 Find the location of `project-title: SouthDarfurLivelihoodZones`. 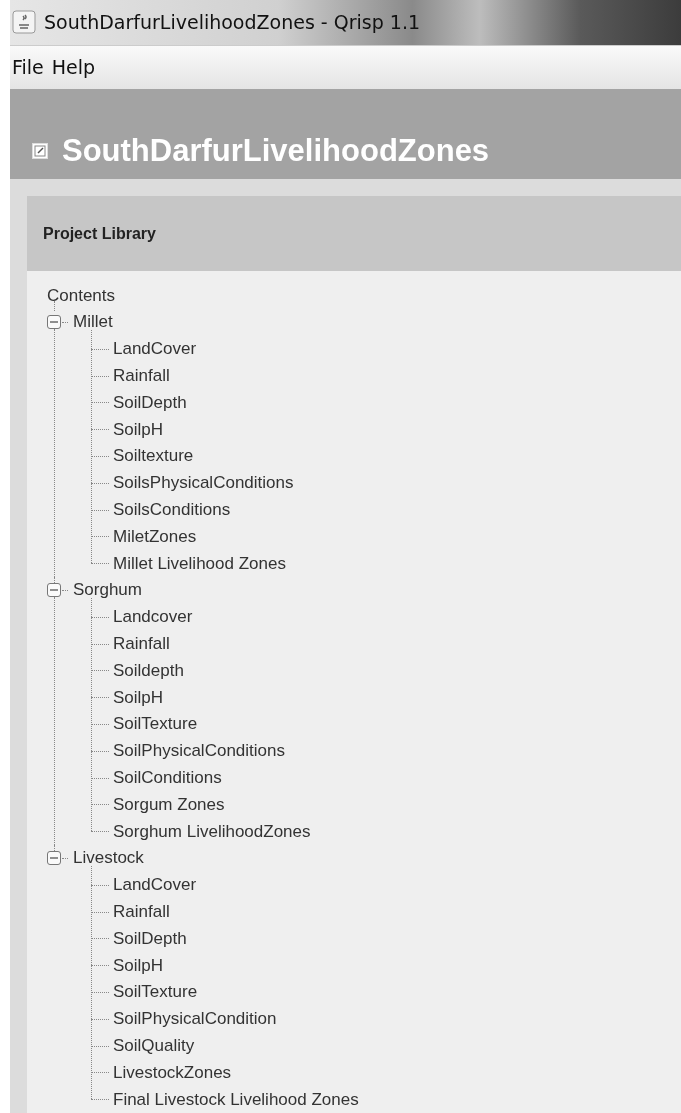

project-title: SouthDarfurLivelihoodZones is located at coordinates (276, 151).